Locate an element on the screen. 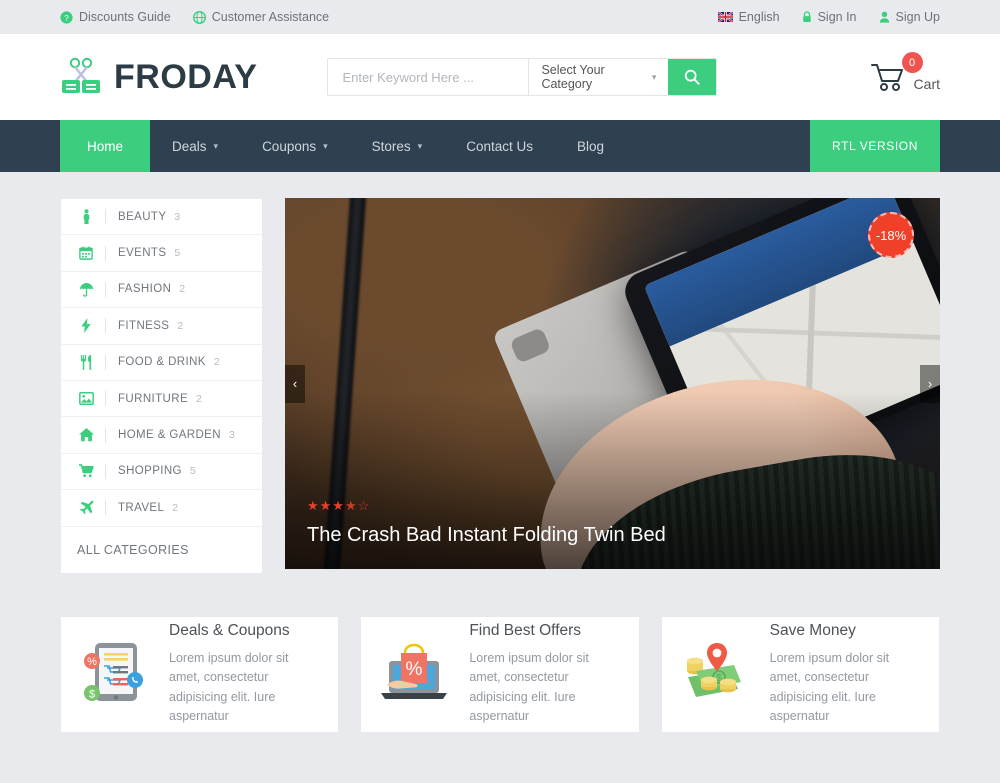 This screenshot has height=783, width=1000. person-beauty-icon is located at coordinates (86, 217).